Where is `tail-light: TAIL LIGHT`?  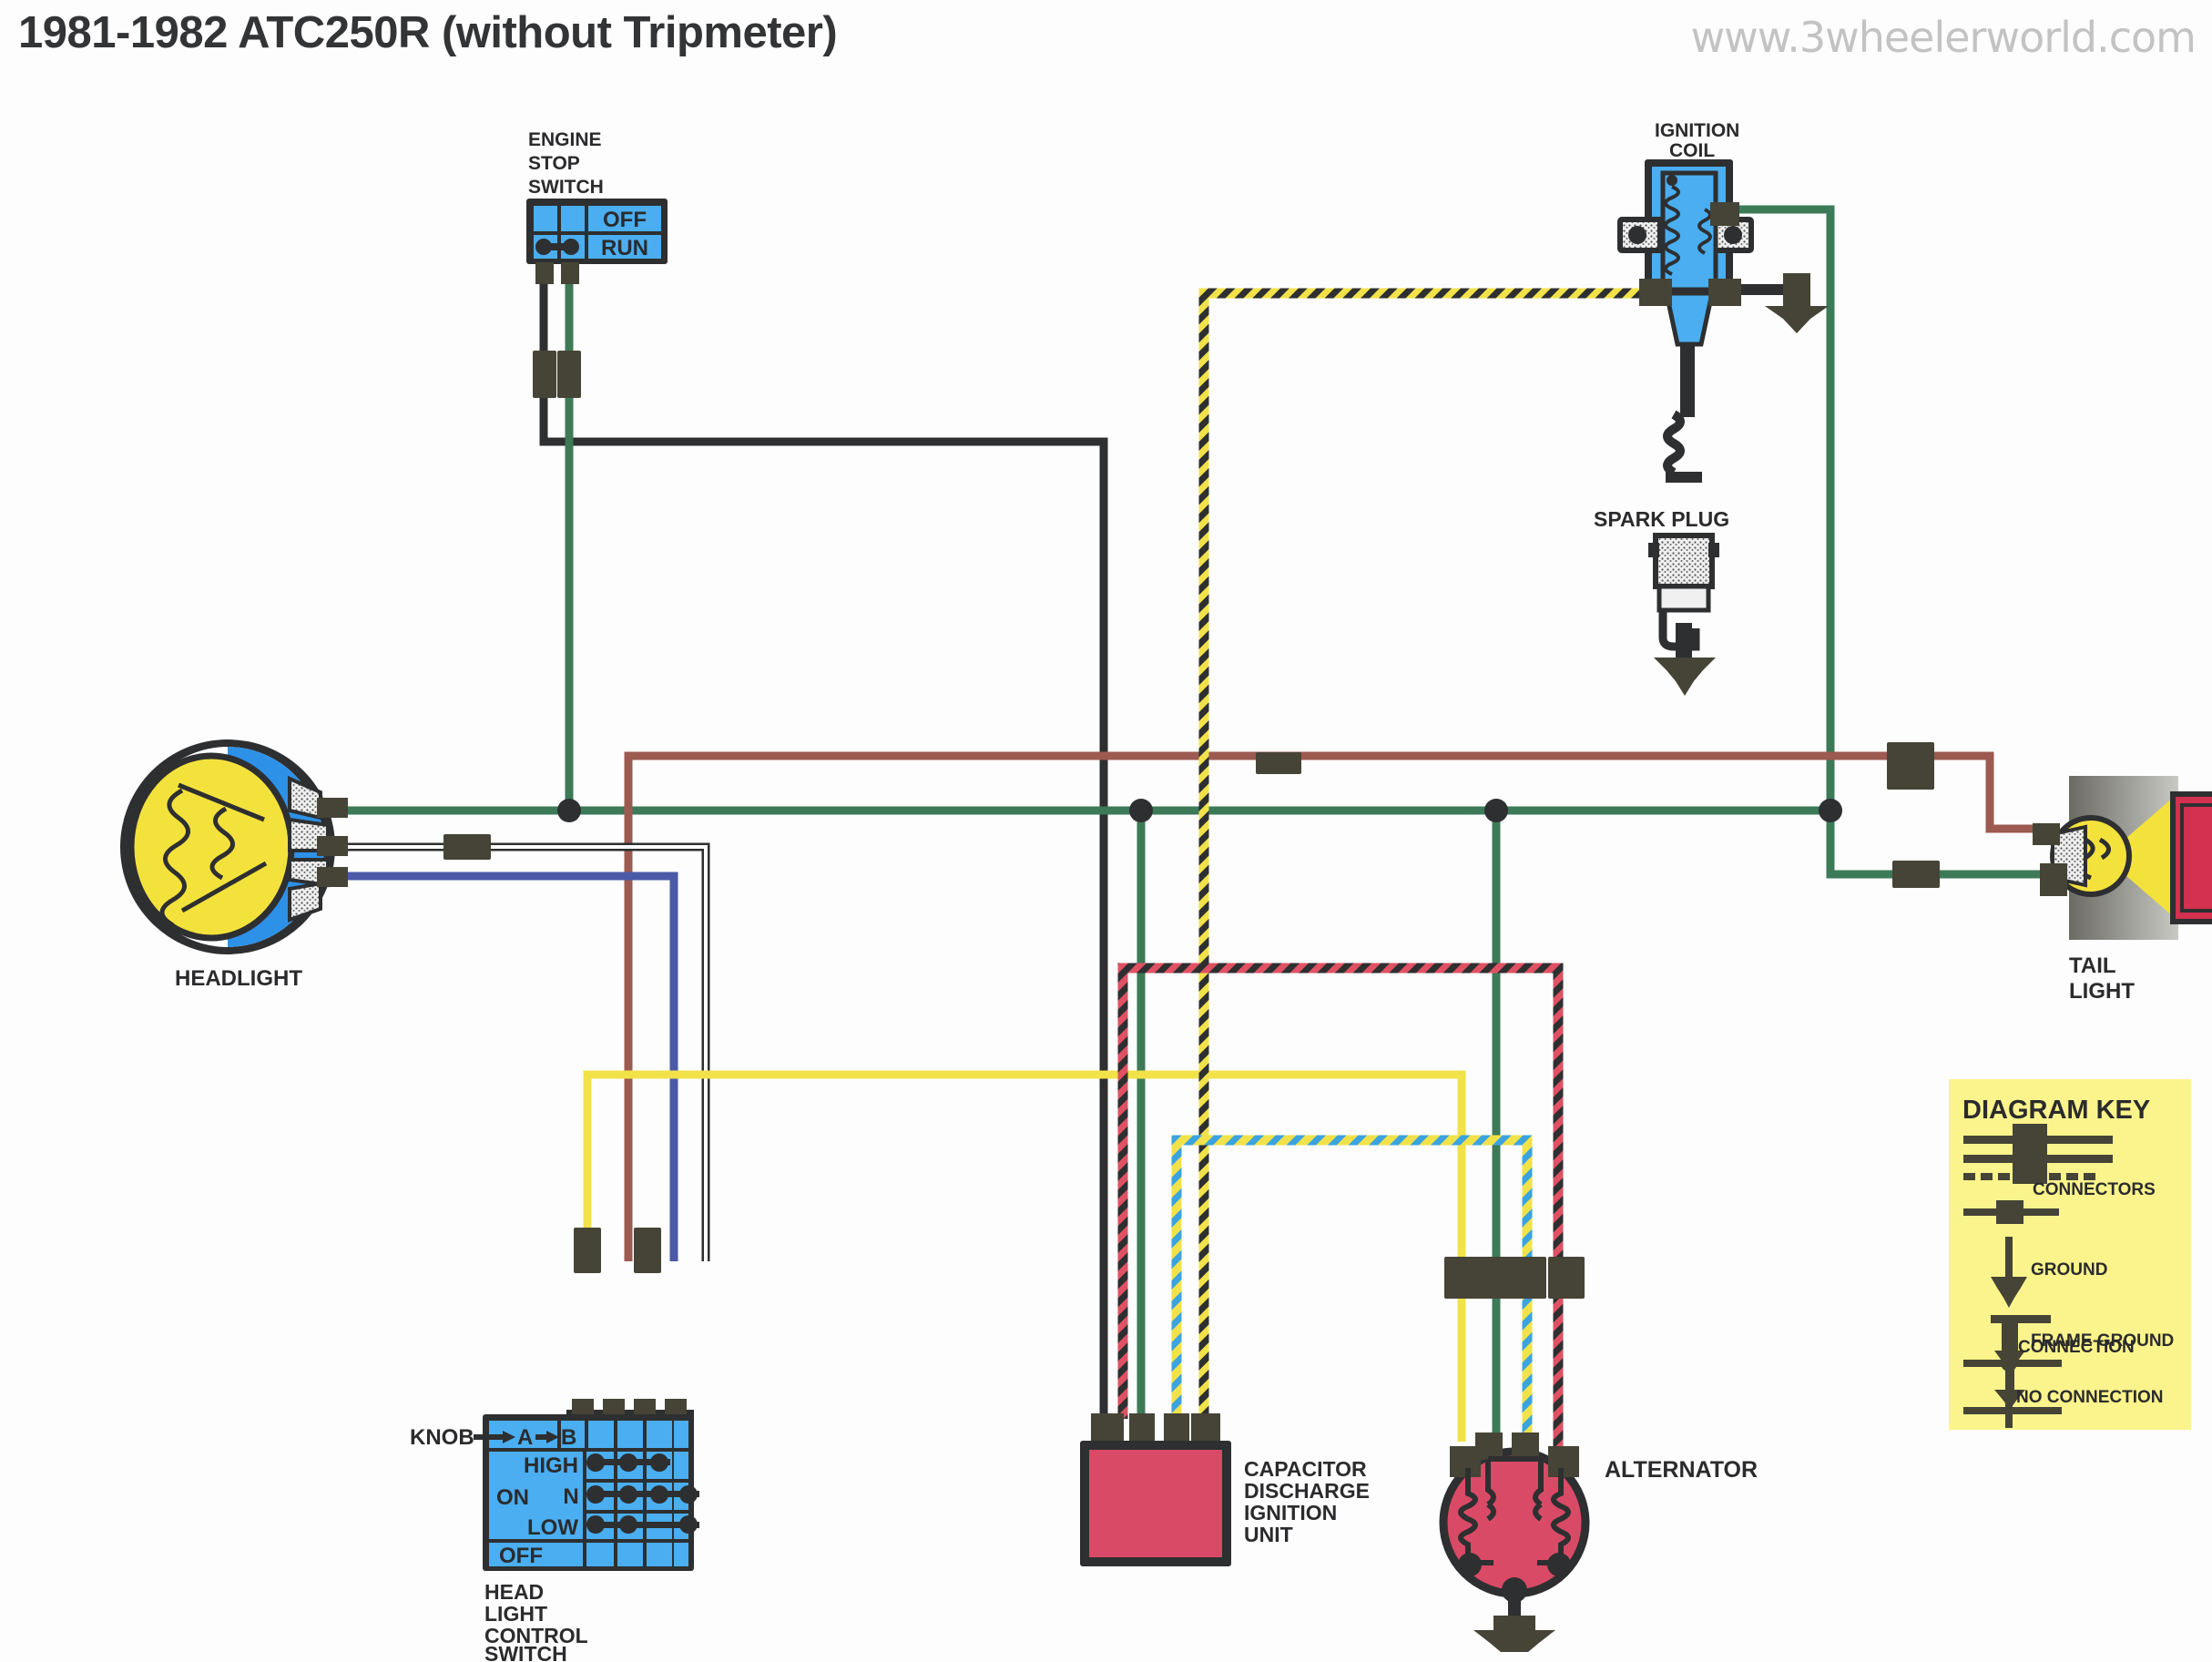
tail-light: TAIL LIGHT is located at coordinates (2122, 890).